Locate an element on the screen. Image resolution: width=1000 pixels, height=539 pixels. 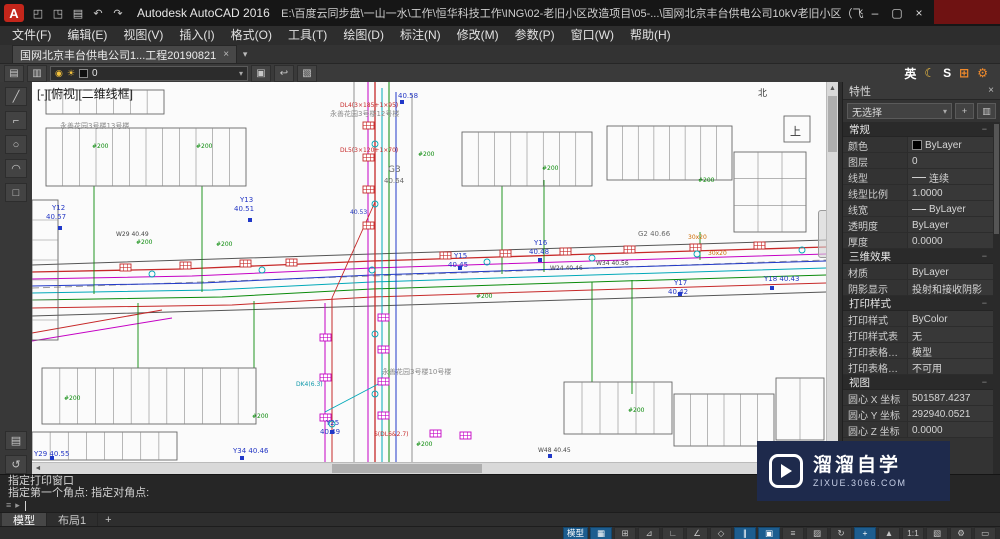
menu-item-1: 文件(F) is located at coordinates (31, 35).